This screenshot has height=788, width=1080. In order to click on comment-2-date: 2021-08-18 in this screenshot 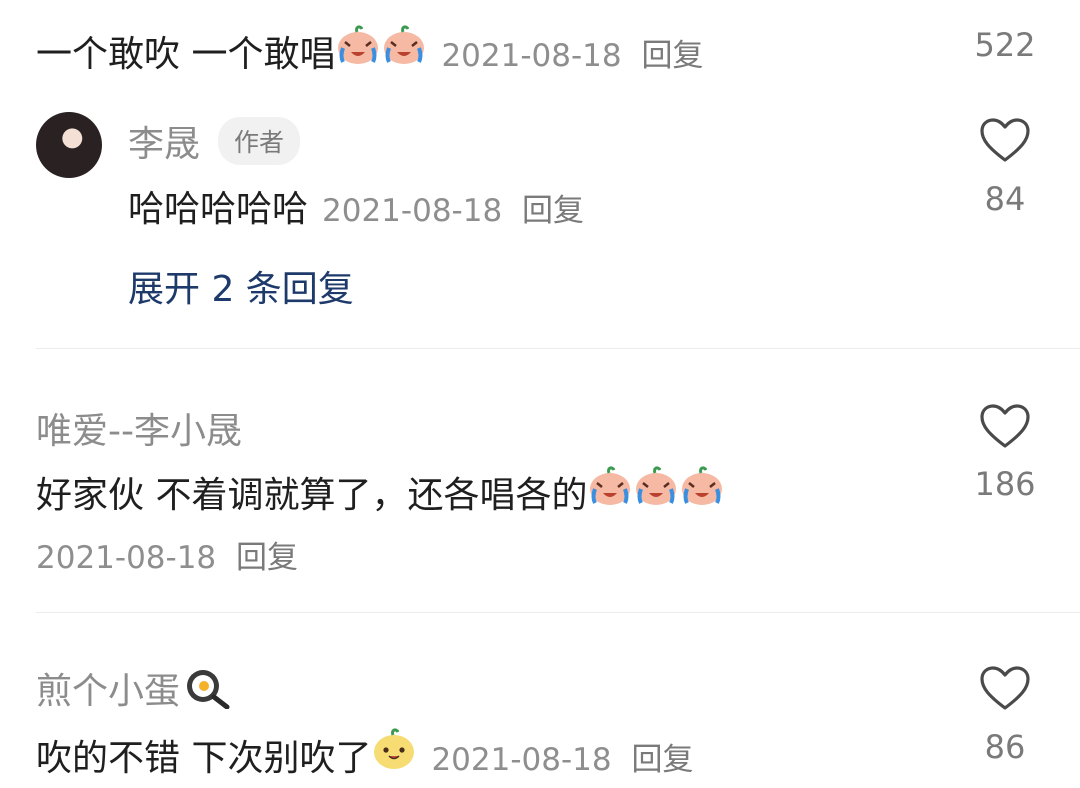, I will do `click(412, 211)`.